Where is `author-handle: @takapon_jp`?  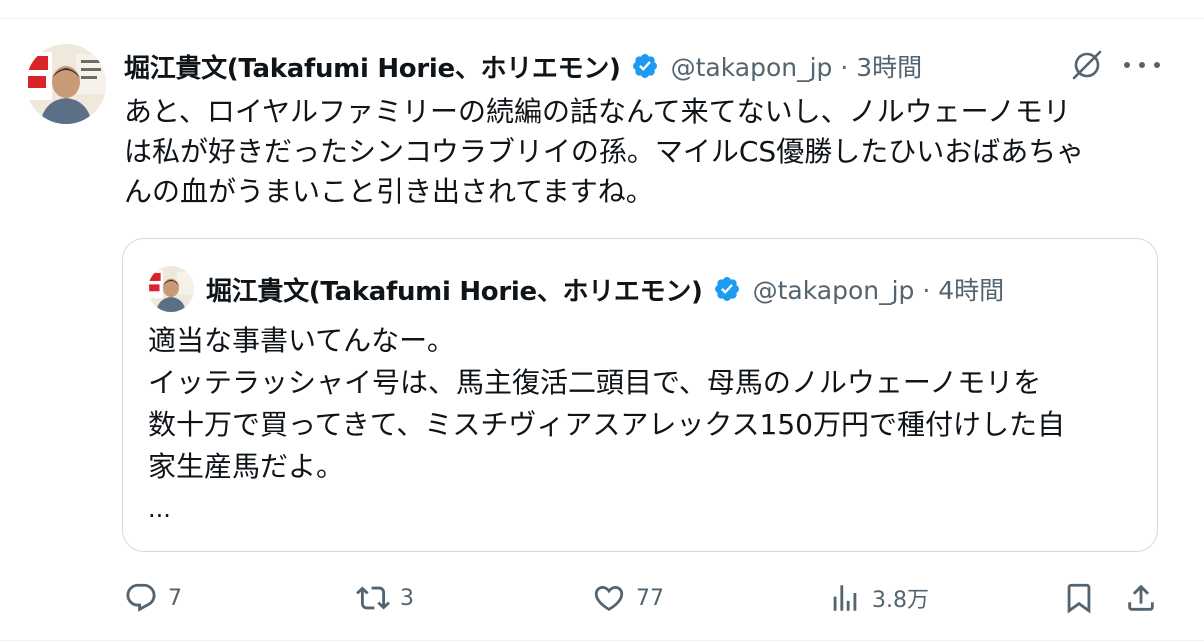 author-handle: @takapon_jp is located at coordinates (752, 67).